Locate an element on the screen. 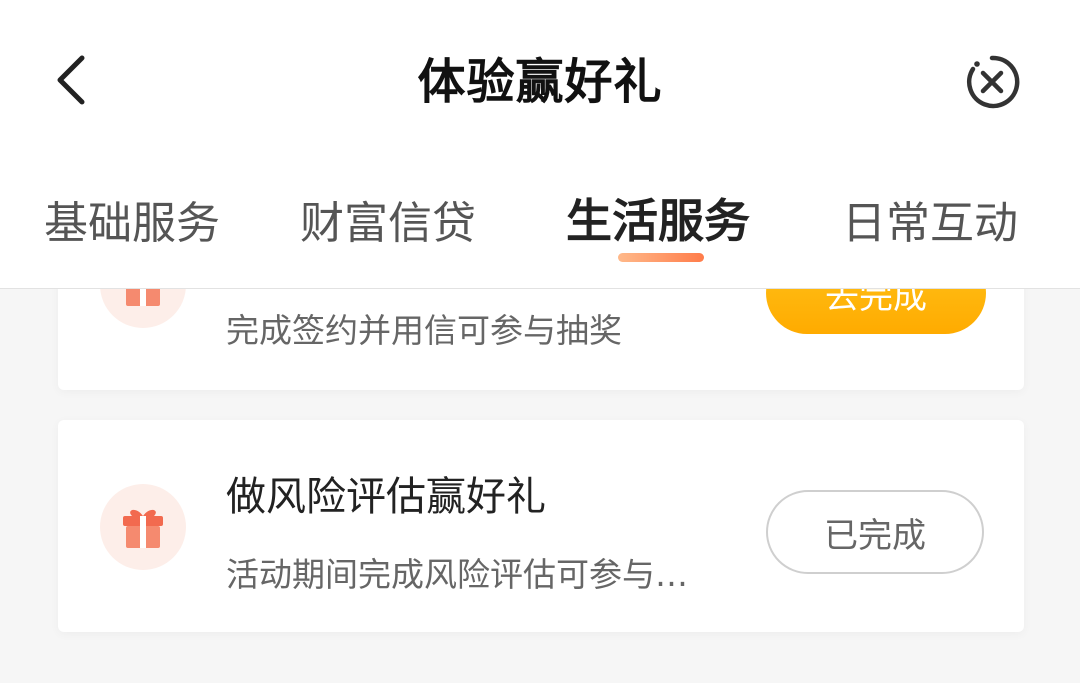 This screenshot has width=1080, height=683. tab-daily-interaction: 日常互动 is located at coordinates (930, 219).